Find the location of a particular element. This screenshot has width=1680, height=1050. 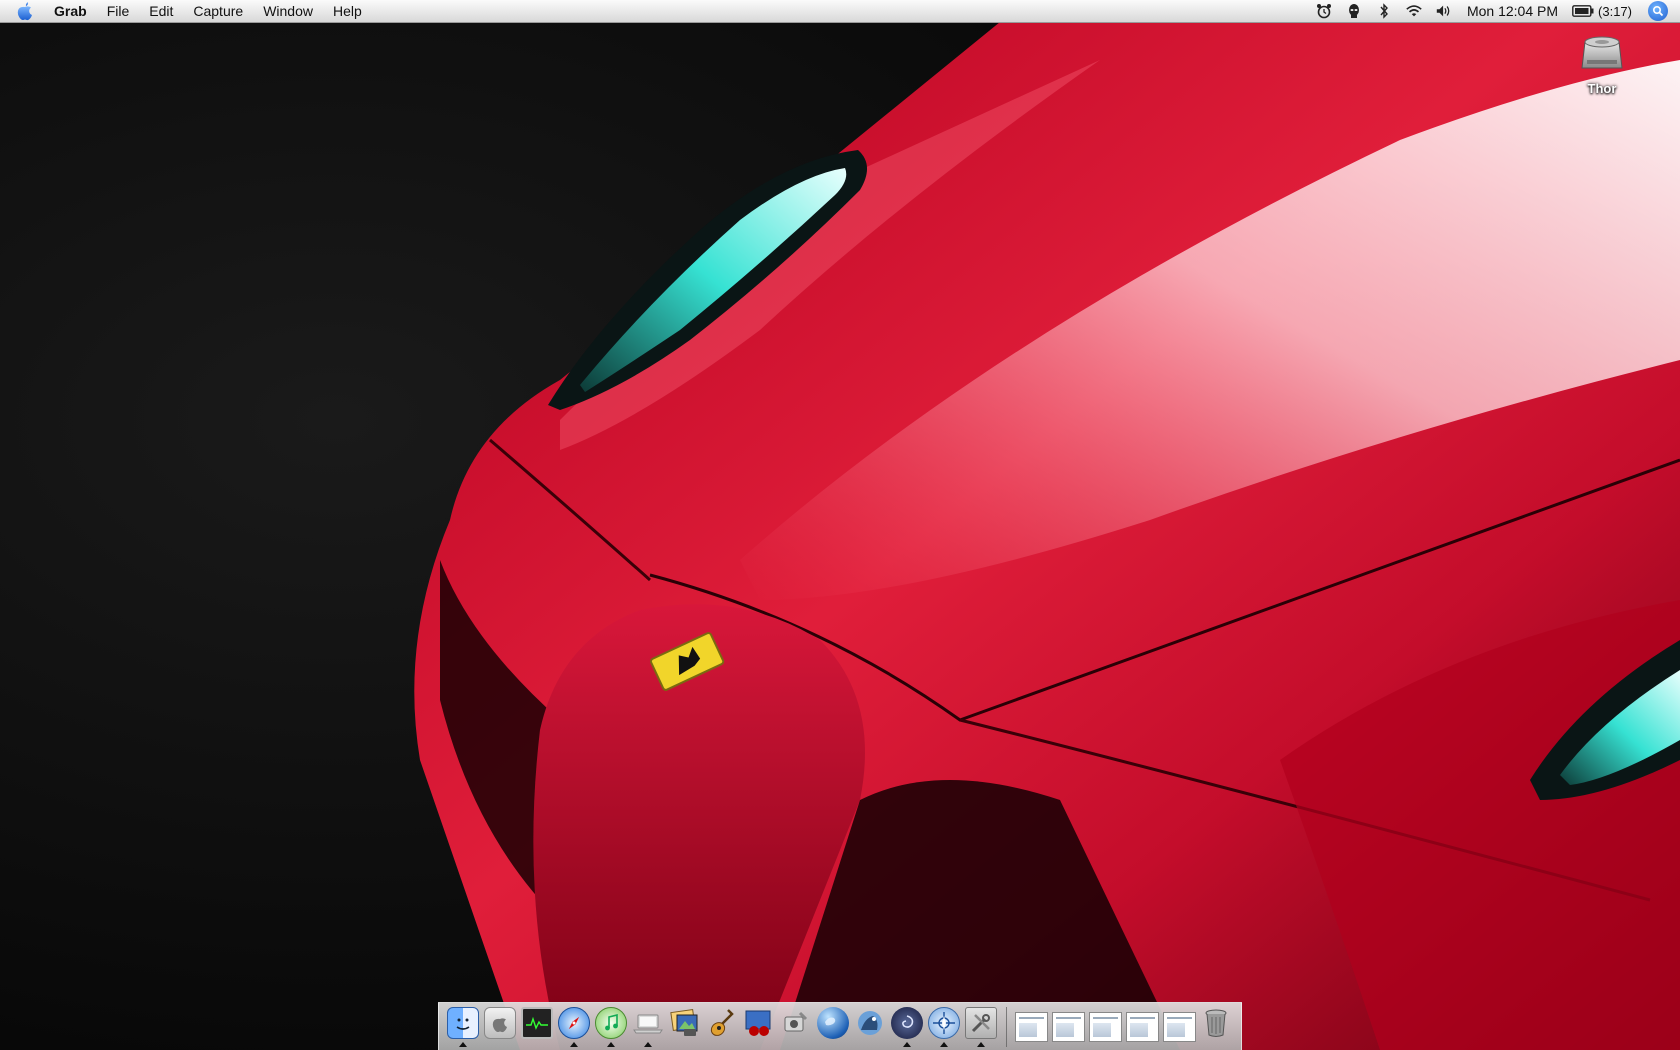

google-earth-icon is located at coordinates (833, 1022).